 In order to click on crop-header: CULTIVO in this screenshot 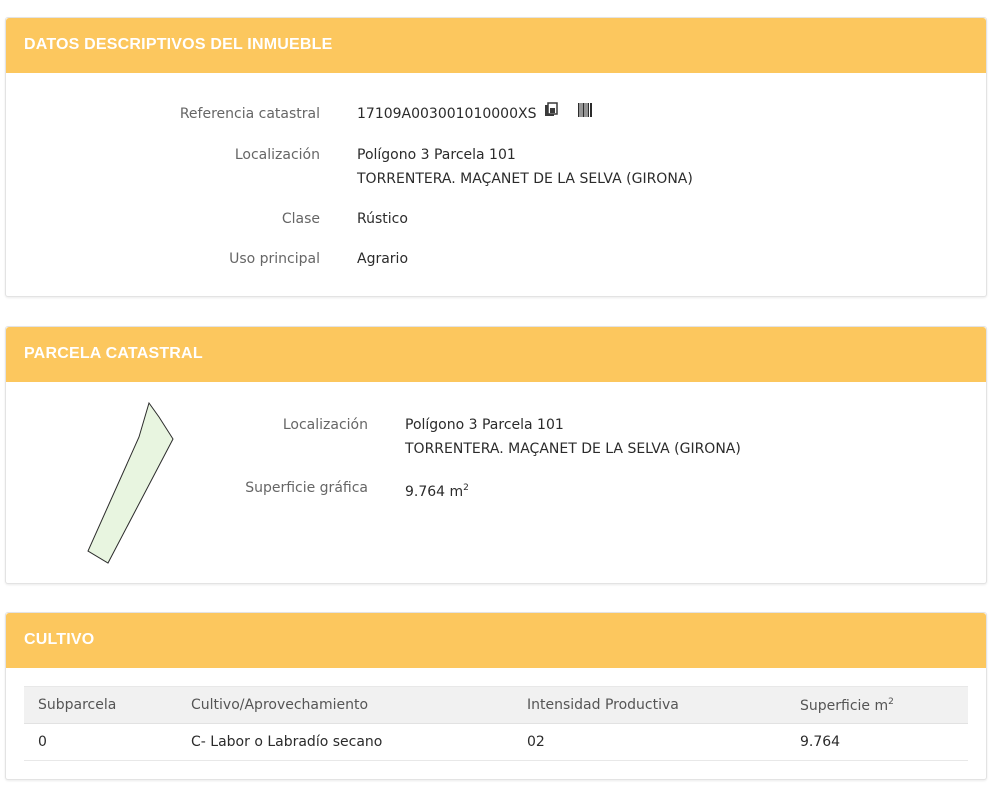, I will do `click(496, 640)`.